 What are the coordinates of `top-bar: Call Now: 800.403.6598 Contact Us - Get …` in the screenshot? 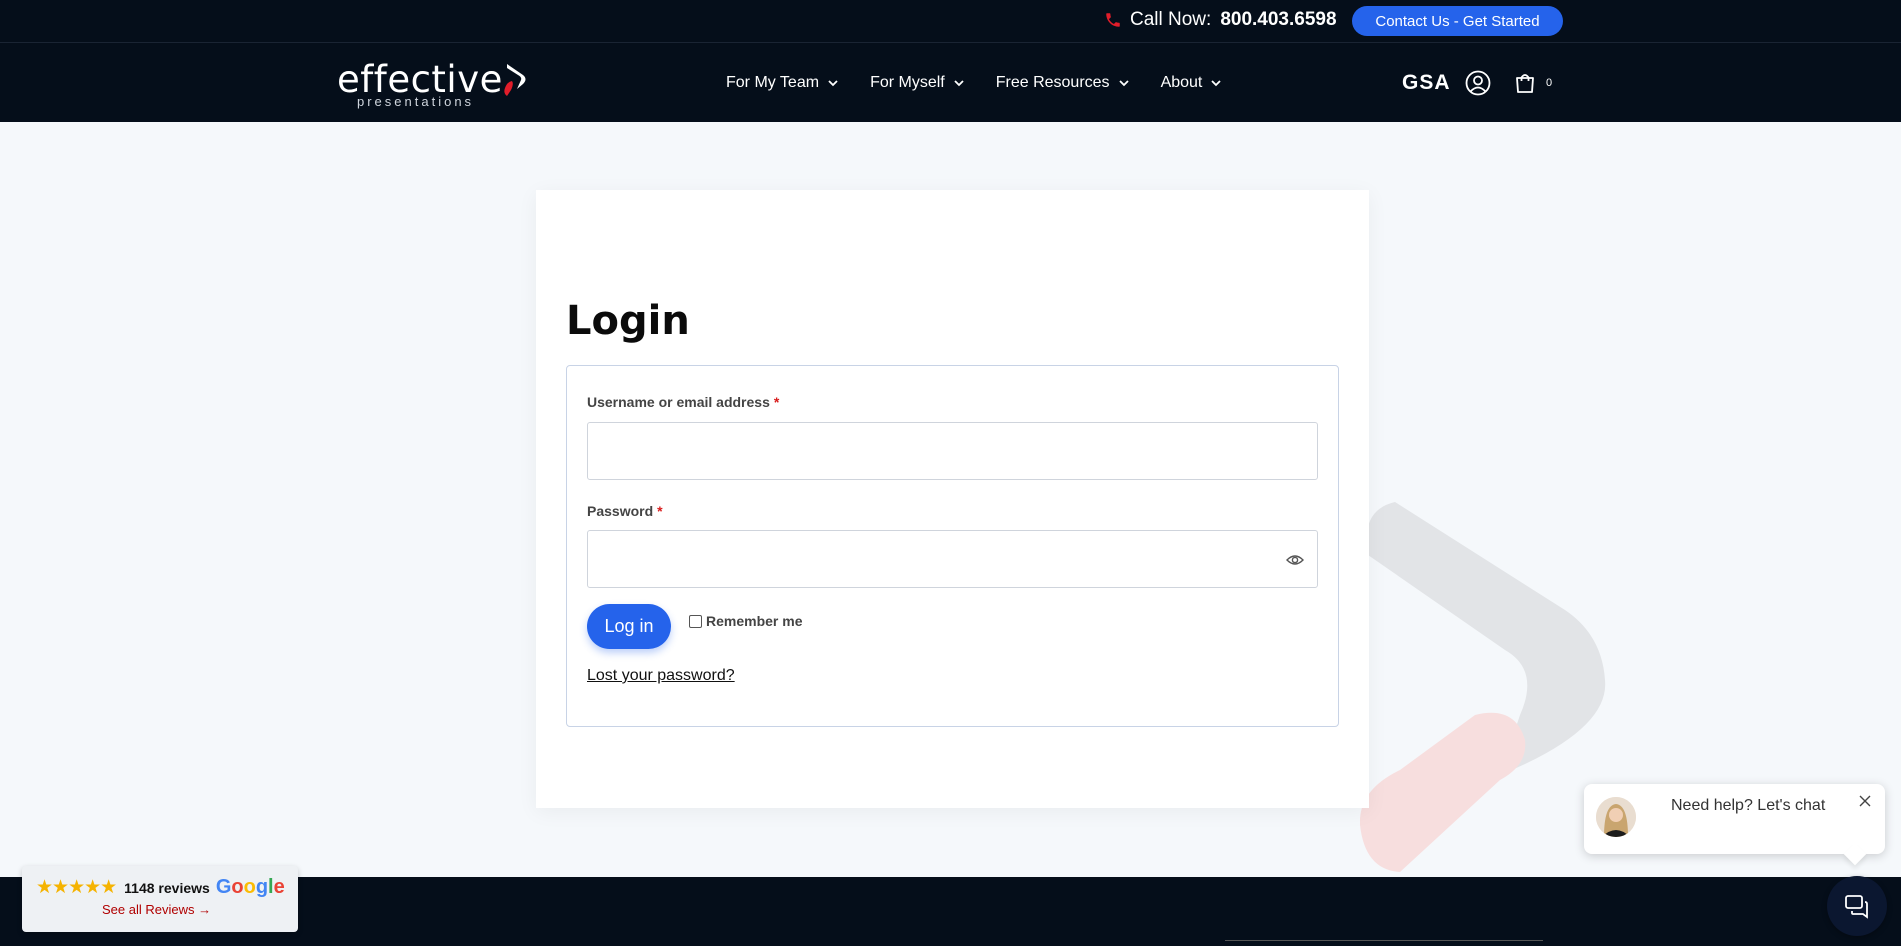 It's located at (950, 21).